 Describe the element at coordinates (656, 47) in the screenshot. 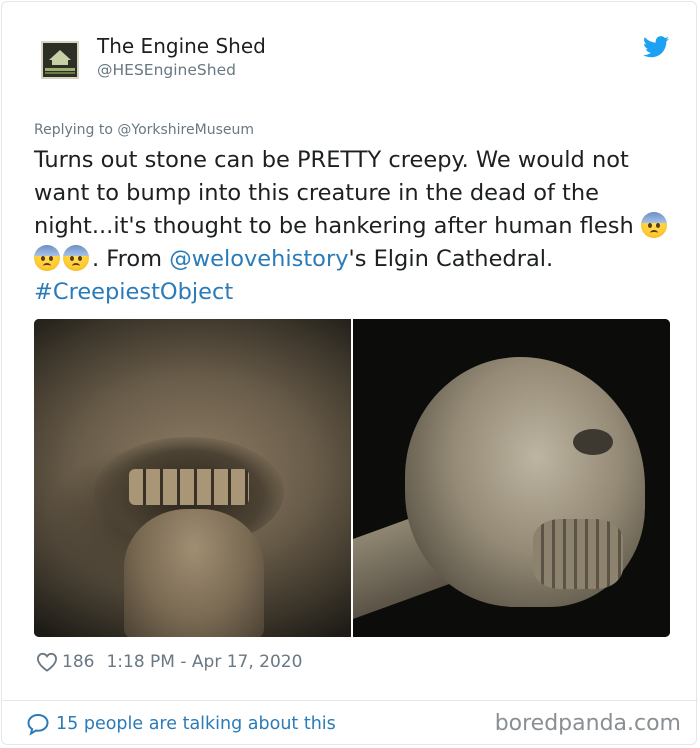

I see `twitter-bird-icon` at that location.